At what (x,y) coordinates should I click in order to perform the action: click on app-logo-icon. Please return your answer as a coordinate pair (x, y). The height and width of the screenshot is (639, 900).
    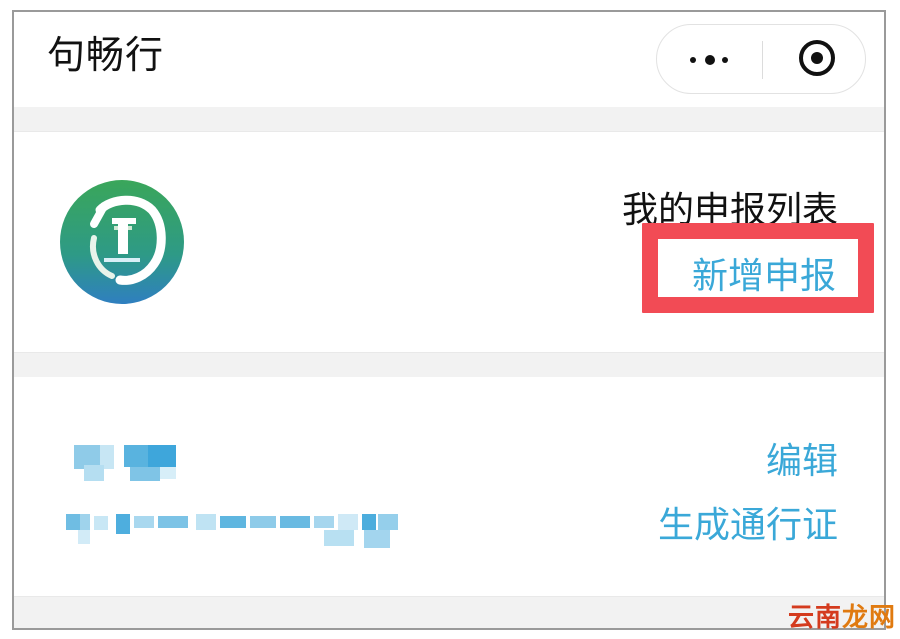
    Looking at the image, I should click on (122, 242).